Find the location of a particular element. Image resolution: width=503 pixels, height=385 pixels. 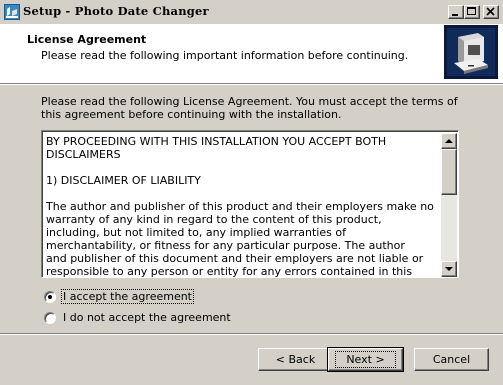

scroll-up-arrow-icon is located at coordinates (449, 141).